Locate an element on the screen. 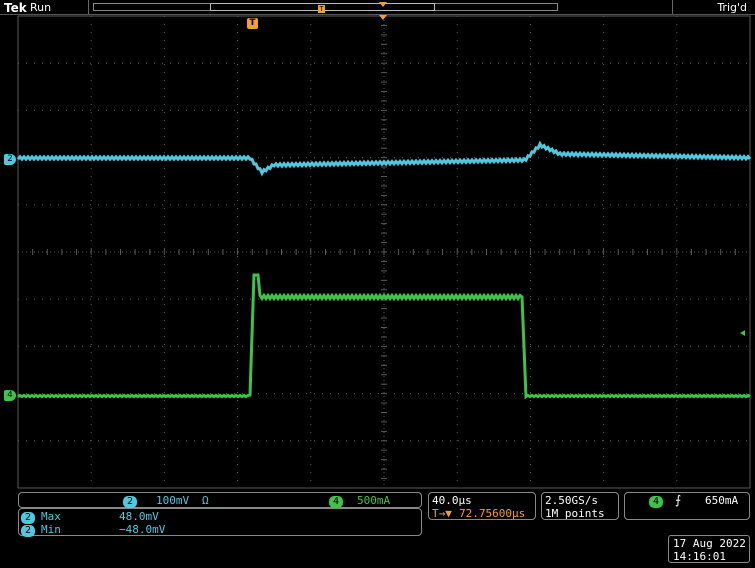 This screenshot has height=568, width=755. top-border is located at coordinates (377, 14).